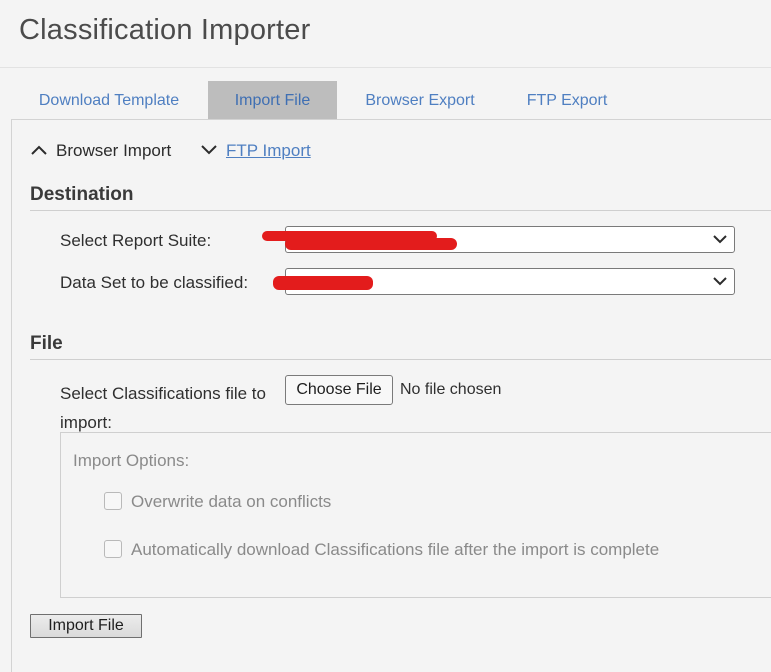 The image size is (771, 672). Describe the element at coordinates (109, 100) in the screenshot. I see `tab-download-template: Download Template` at that location.